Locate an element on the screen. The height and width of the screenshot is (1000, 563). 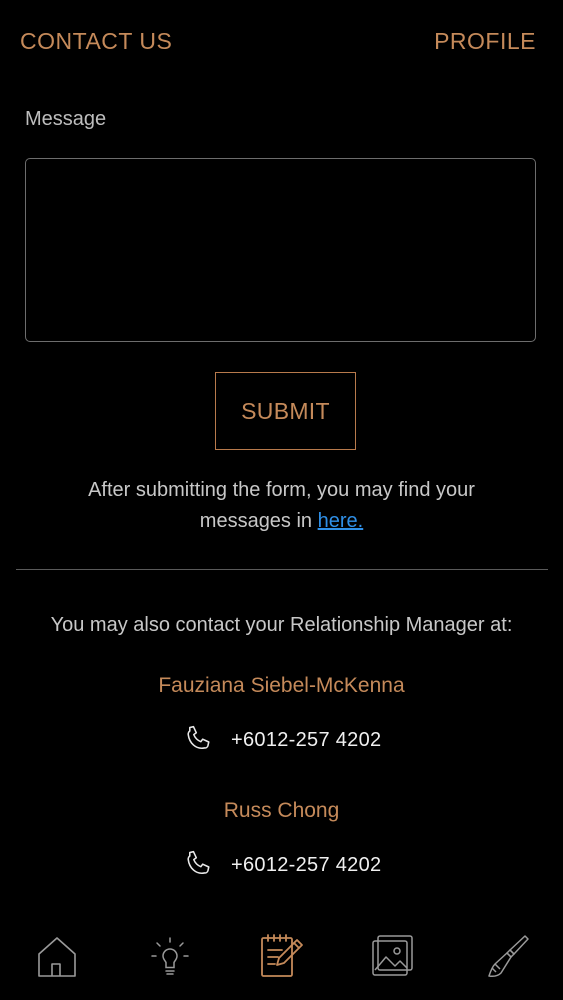
tab-profile: PROFILE is located at coordinates (485, 41).